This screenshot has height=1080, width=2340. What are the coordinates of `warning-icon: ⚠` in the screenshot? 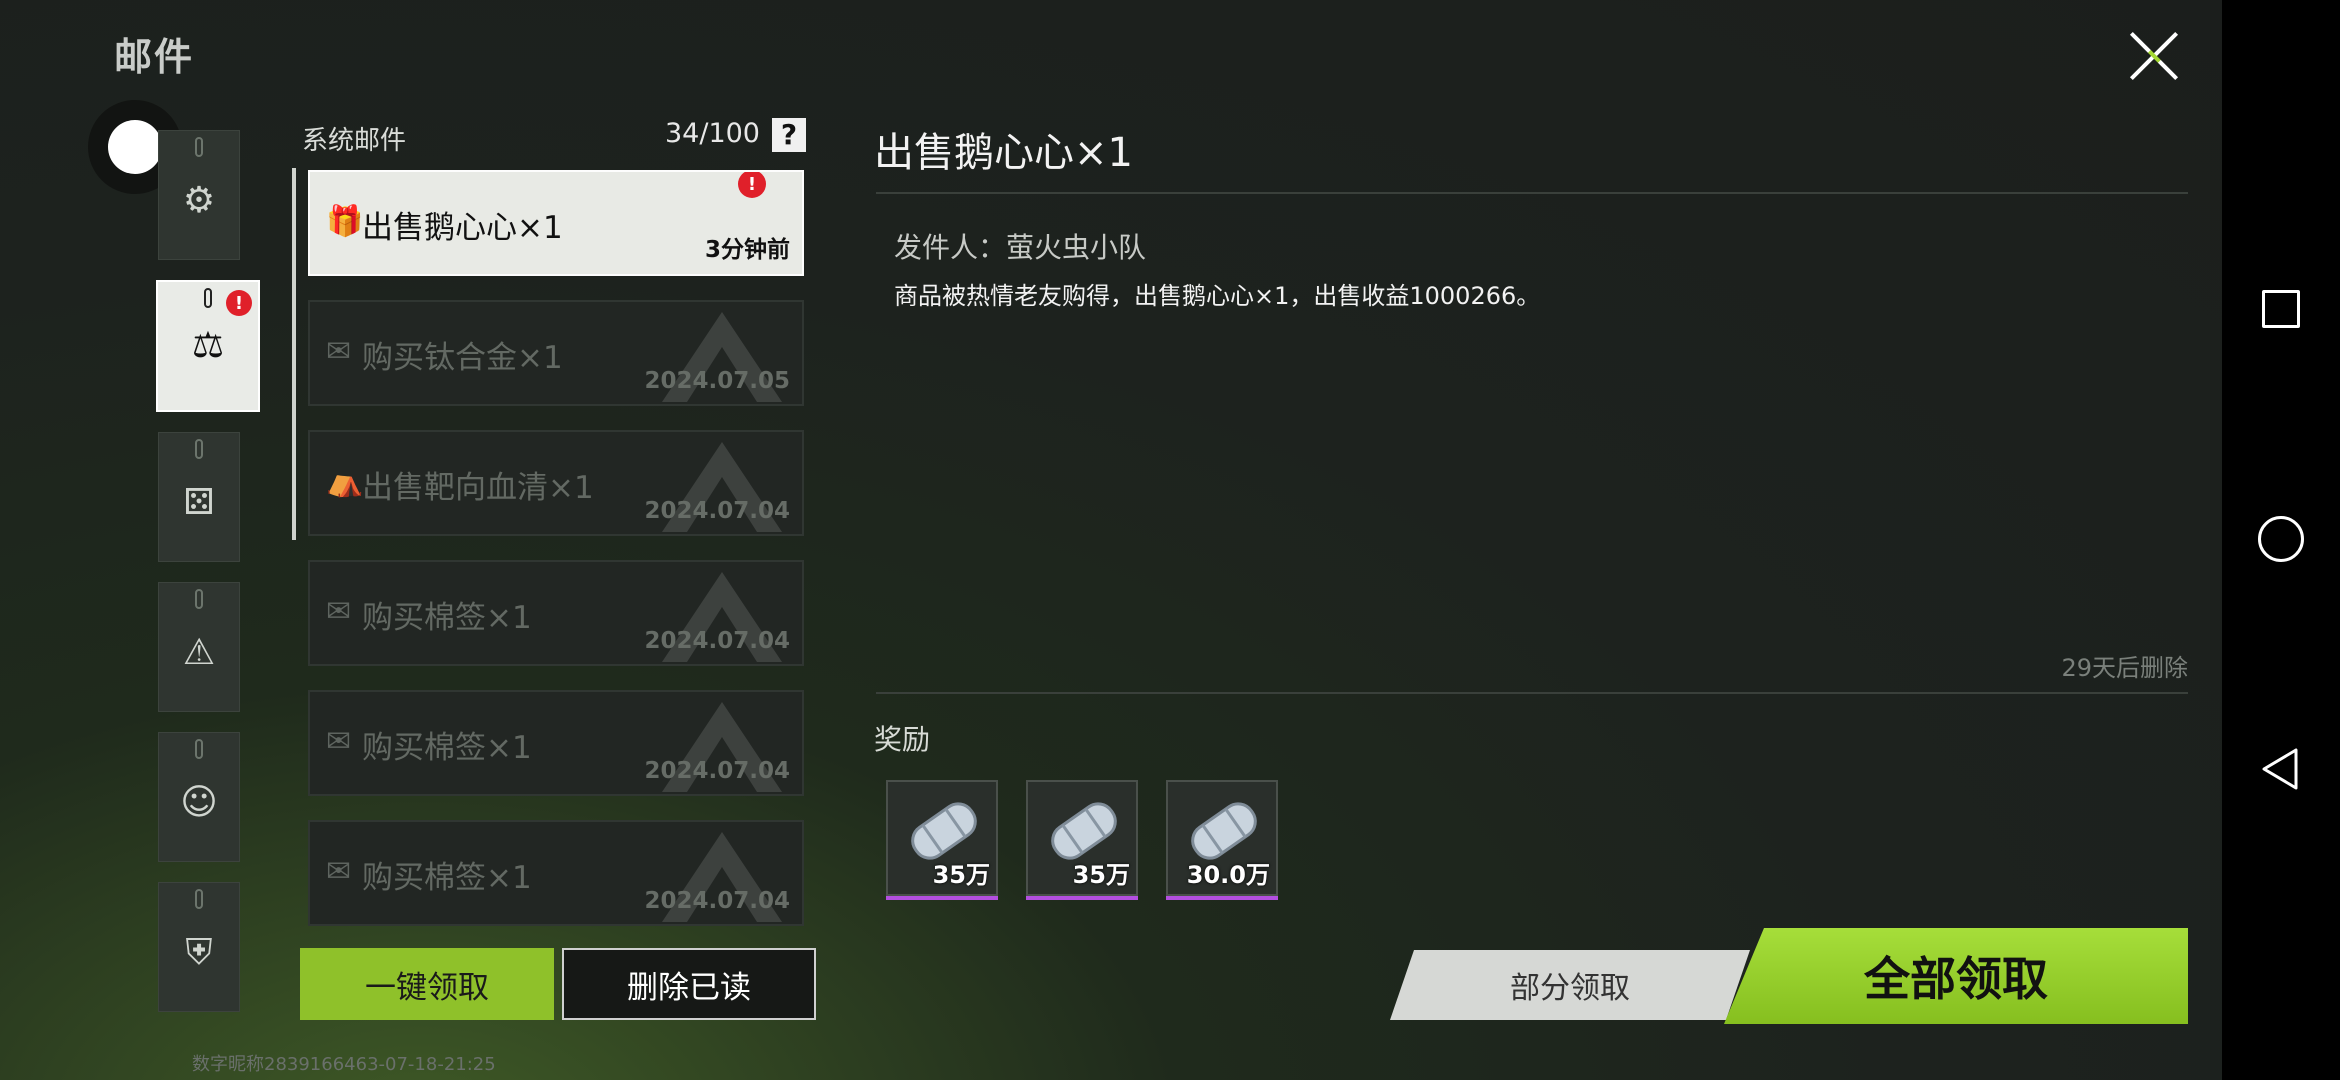 It's located at (199, 652).